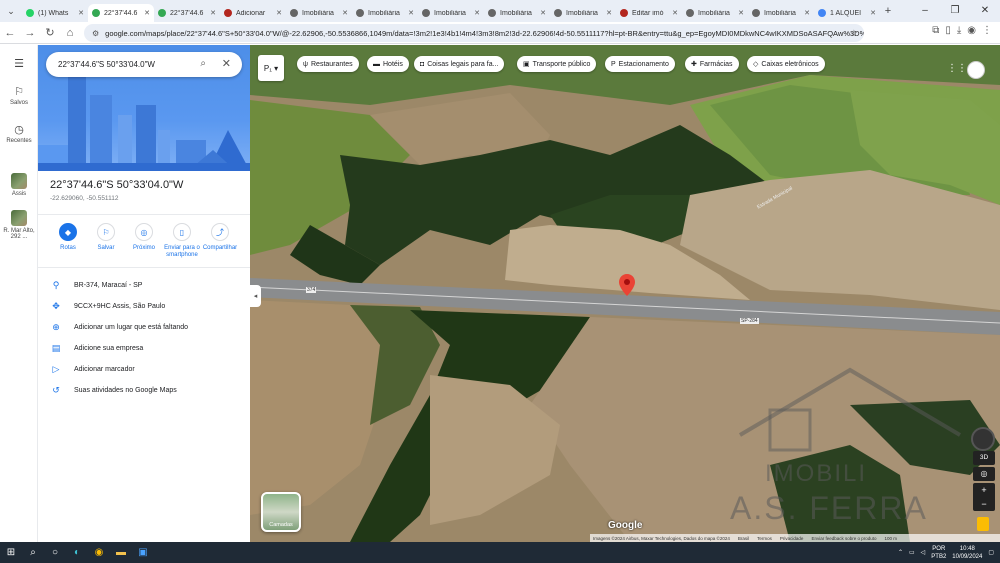  What do you see at coordinates (328, 64) in the screenshot?
I see `chip-restaurant: ψ Restaurantes` at bounding box center [328, 64].